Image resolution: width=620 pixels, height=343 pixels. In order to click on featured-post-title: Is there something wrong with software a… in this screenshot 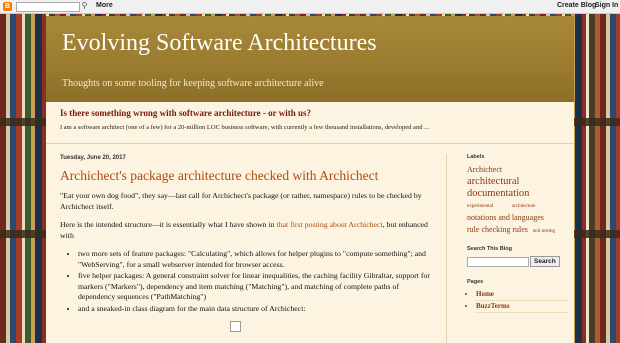, I will do `click(185, 113)`.